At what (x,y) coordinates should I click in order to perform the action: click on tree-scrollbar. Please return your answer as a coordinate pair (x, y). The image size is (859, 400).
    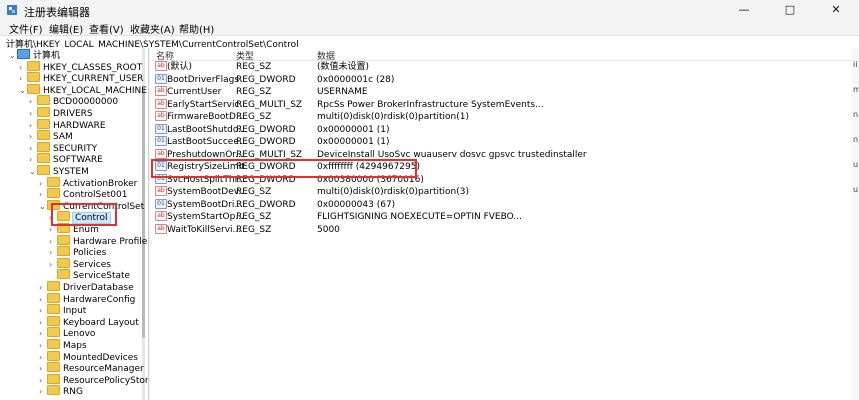
    Looking at the image, I should click on (143, 224).